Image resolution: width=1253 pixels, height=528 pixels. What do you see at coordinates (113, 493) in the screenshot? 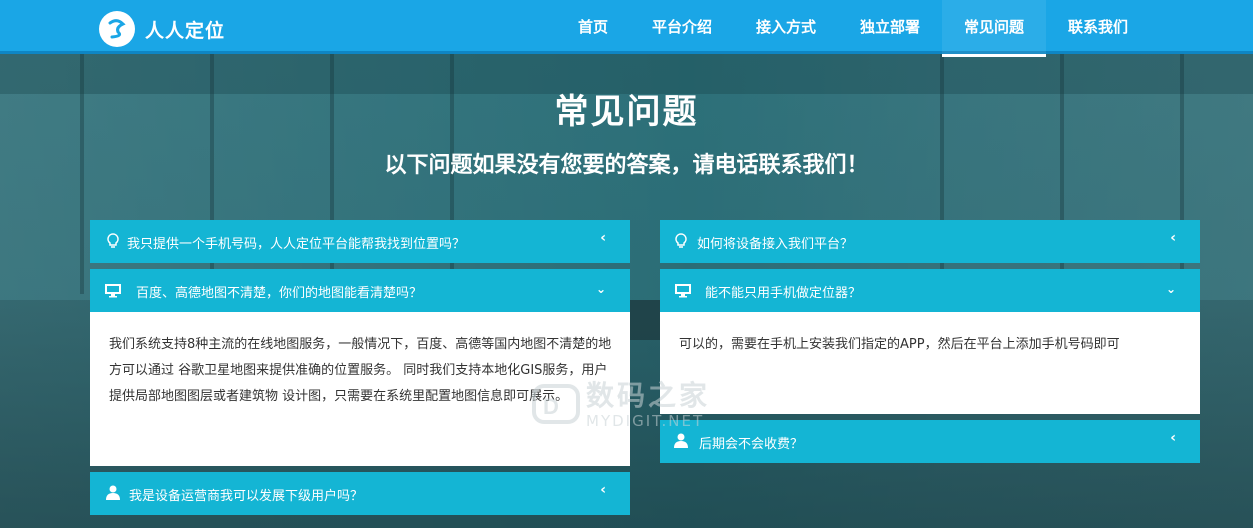
I see `user-icon` at bounding box center [113, 493].